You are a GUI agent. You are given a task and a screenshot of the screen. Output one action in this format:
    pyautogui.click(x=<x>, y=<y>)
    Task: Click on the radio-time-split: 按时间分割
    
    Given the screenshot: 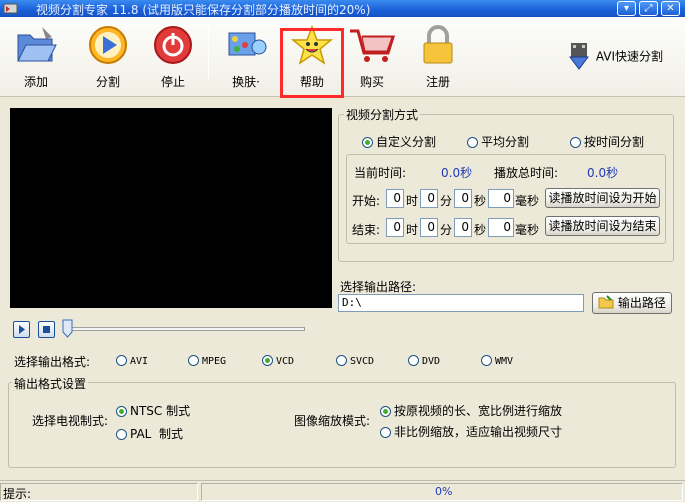 What is the action you would take?
    pyautogui.click(x=607, y=141)
    